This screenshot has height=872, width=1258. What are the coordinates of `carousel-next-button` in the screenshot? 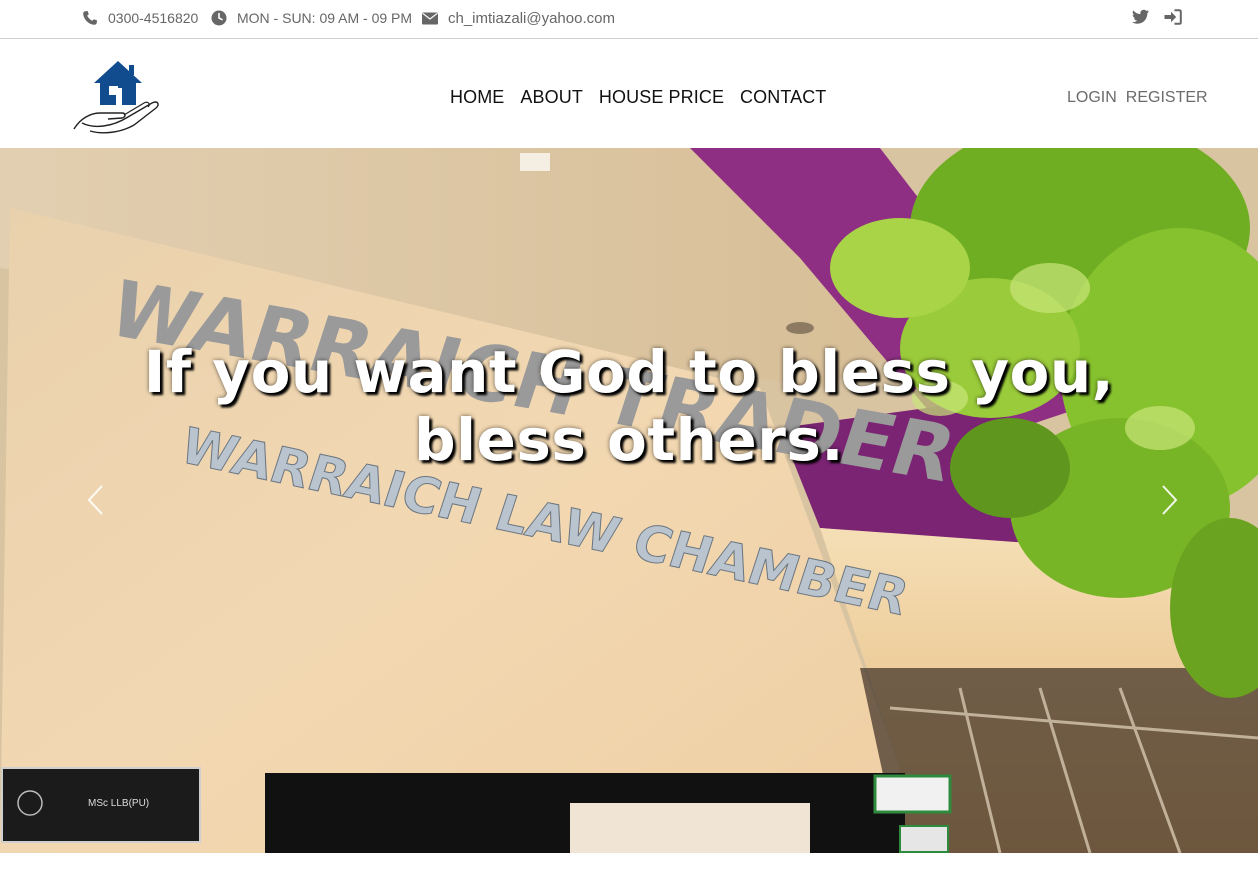 It's located at (1170, 500).